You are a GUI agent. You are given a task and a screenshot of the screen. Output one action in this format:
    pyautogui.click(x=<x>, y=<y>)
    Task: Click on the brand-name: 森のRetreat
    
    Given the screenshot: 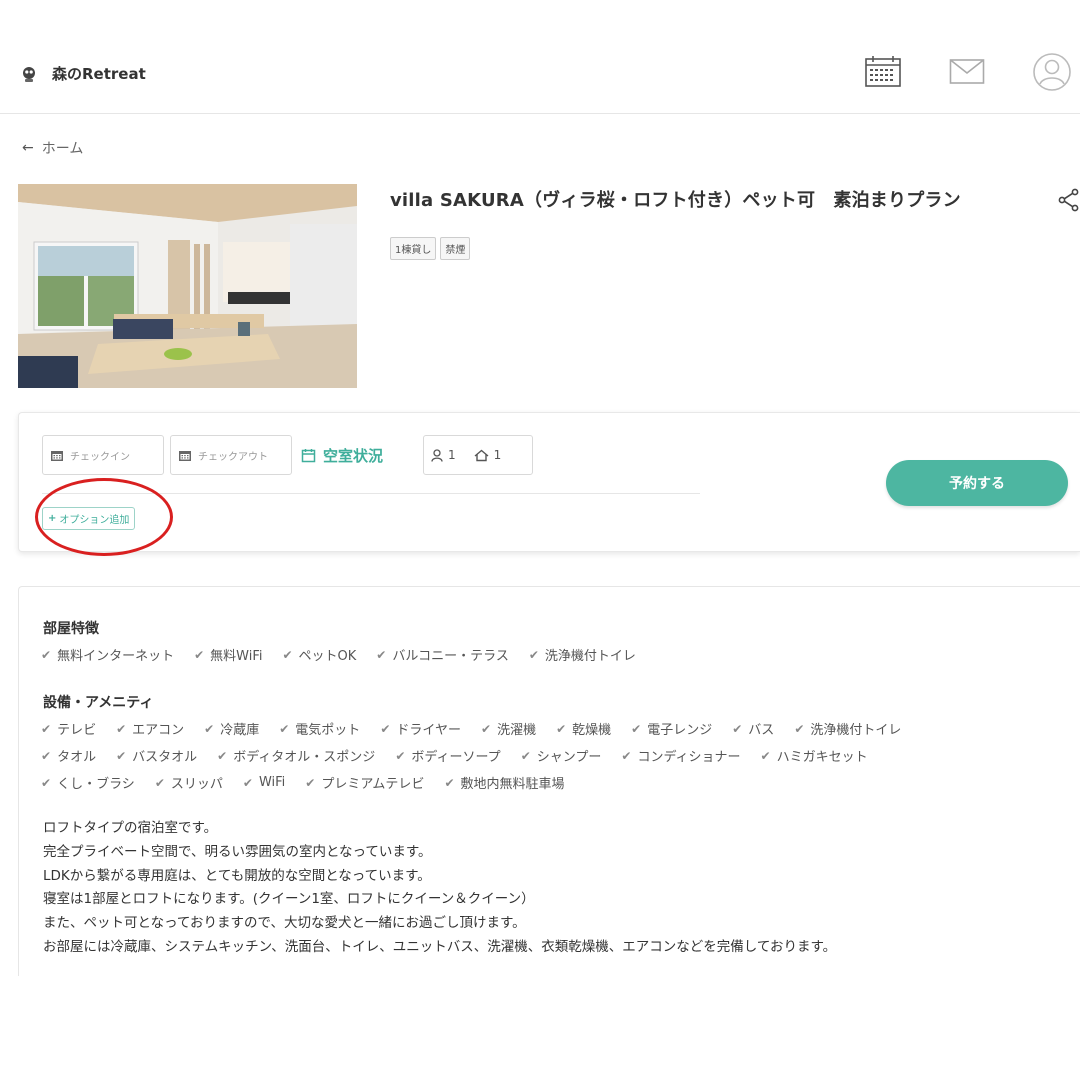 What is the action you would take?
    pyautogui.click(x=99, y=74)
    